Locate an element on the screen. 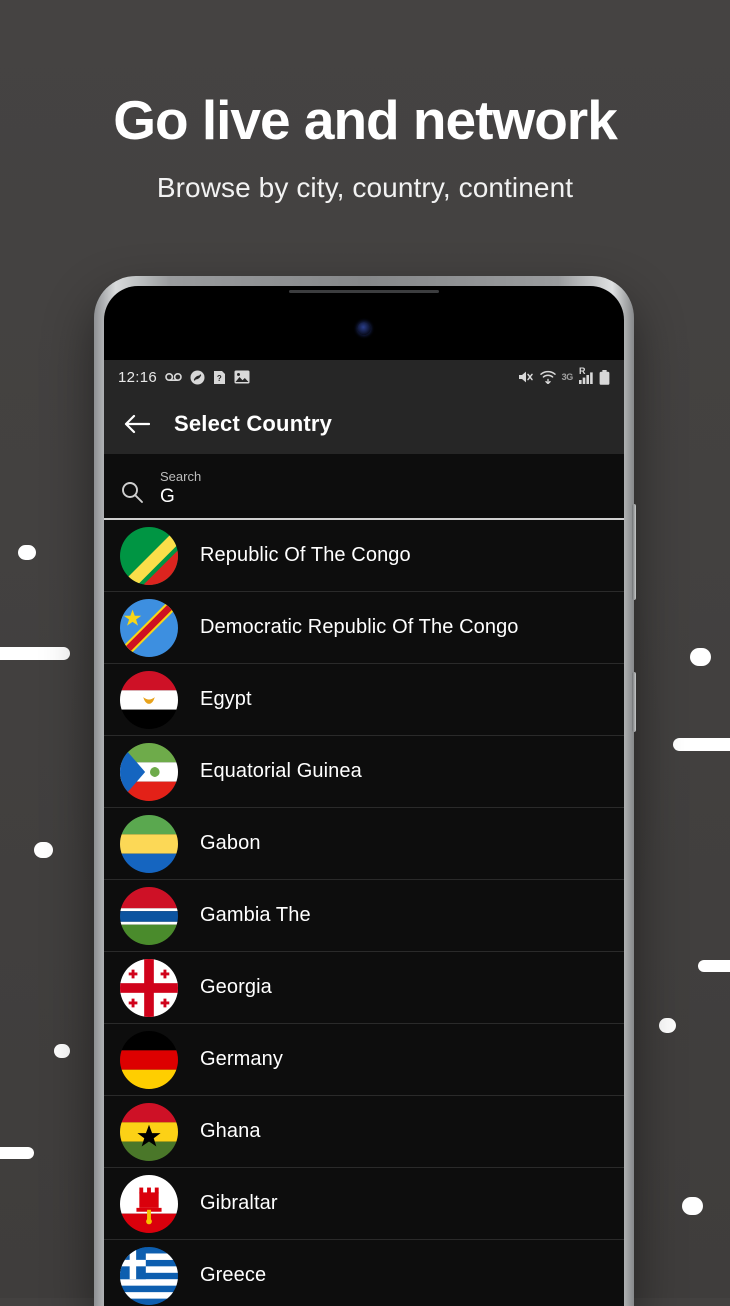  status-bar-right: 3G R is located at coordinates (564, 375).